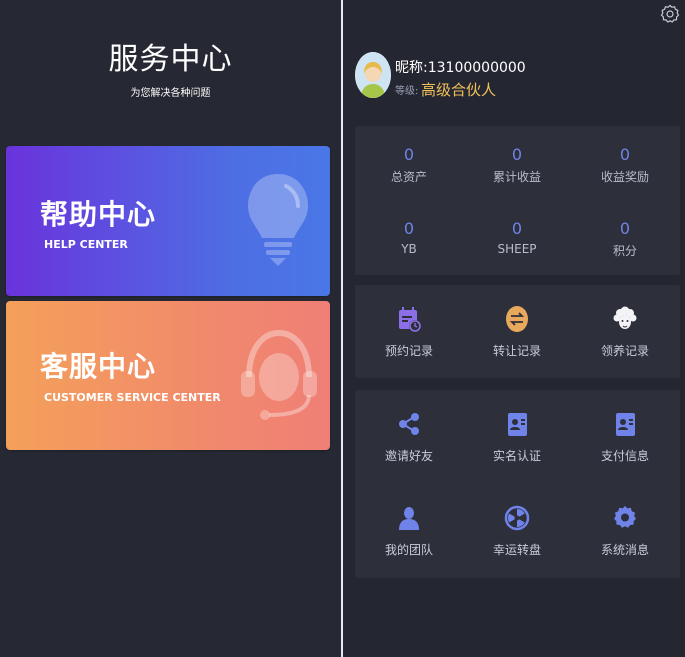 The width and height of the screenshot is (685, 657). I want to click on transfer-records-button: 转让记录, so click(517, 332).